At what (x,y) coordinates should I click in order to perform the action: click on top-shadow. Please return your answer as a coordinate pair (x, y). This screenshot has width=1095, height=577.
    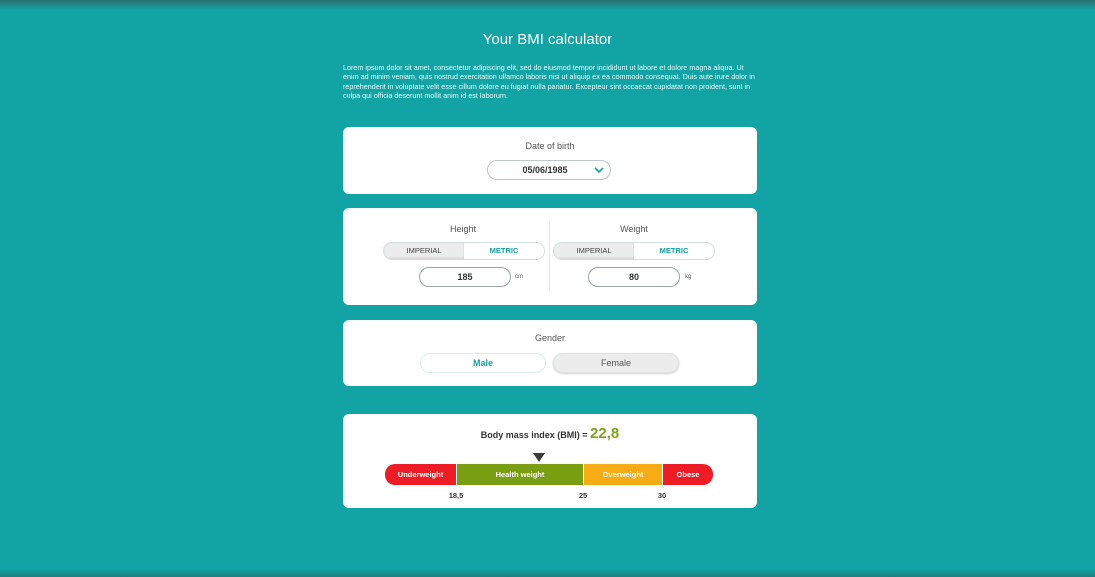
    Looking at the image, I should click on (547, 5).